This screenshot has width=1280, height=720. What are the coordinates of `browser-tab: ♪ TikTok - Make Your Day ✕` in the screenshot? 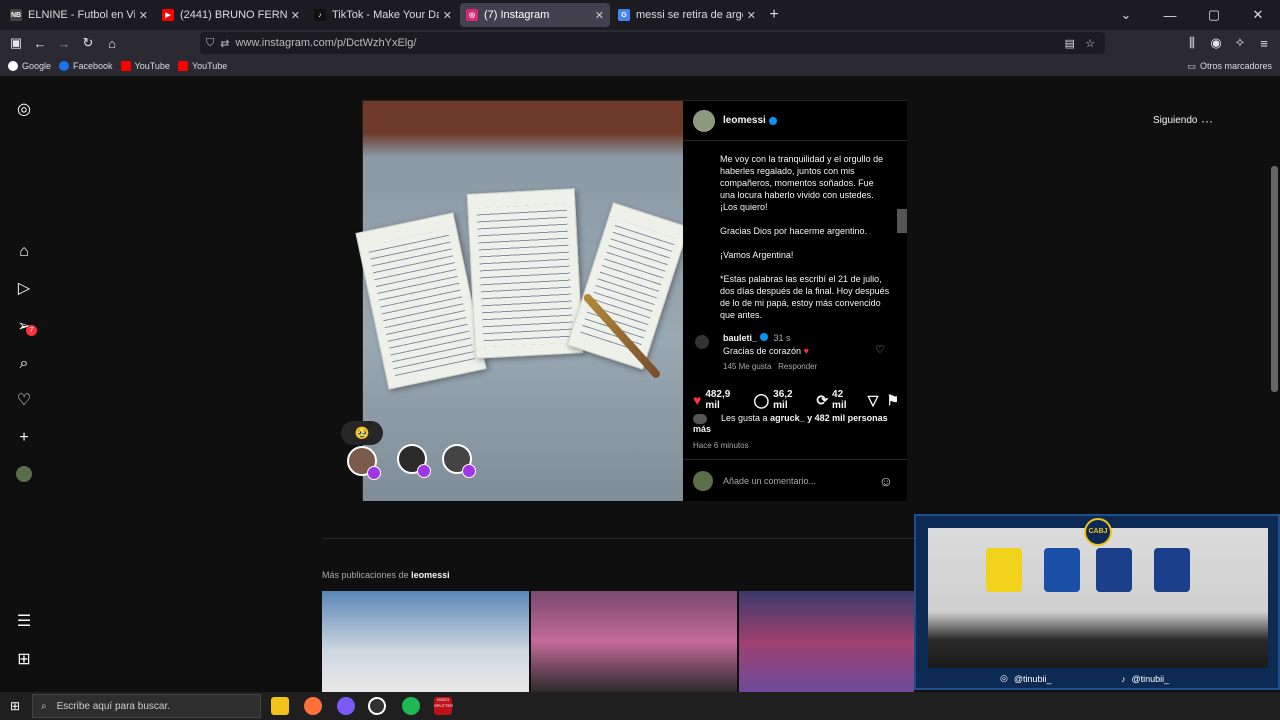 It's located at (383, 15).